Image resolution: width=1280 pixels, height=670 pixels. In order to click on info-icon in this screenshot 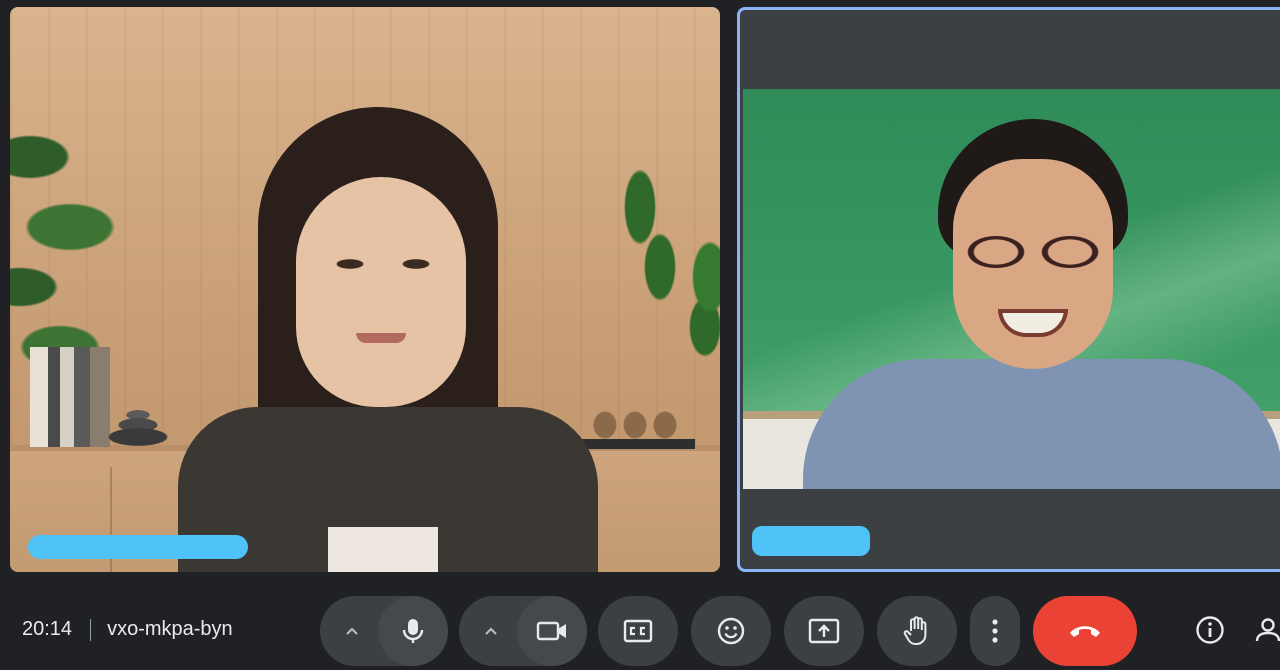, I will do `click(1210, 630)`.